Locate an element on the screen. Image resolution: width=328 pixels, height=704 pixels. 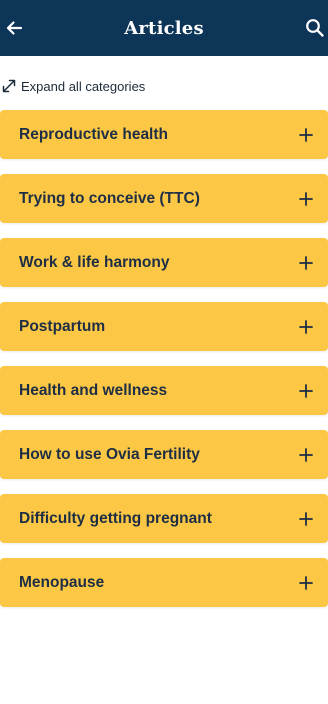
category-row: Health and wellness is located at coordinates (164, 390).